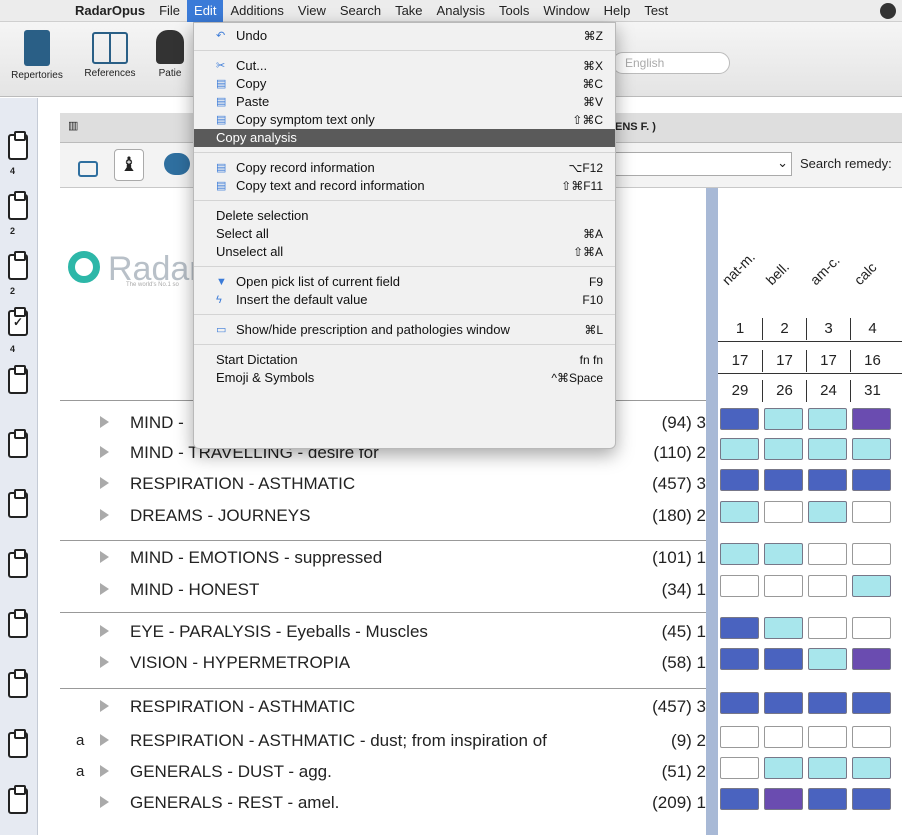  What do you see at coordinates (383, 591) in the screenshot?
I see `rubric-row: MIND - HONEST (34) 1` at bounding box center [383, 591].